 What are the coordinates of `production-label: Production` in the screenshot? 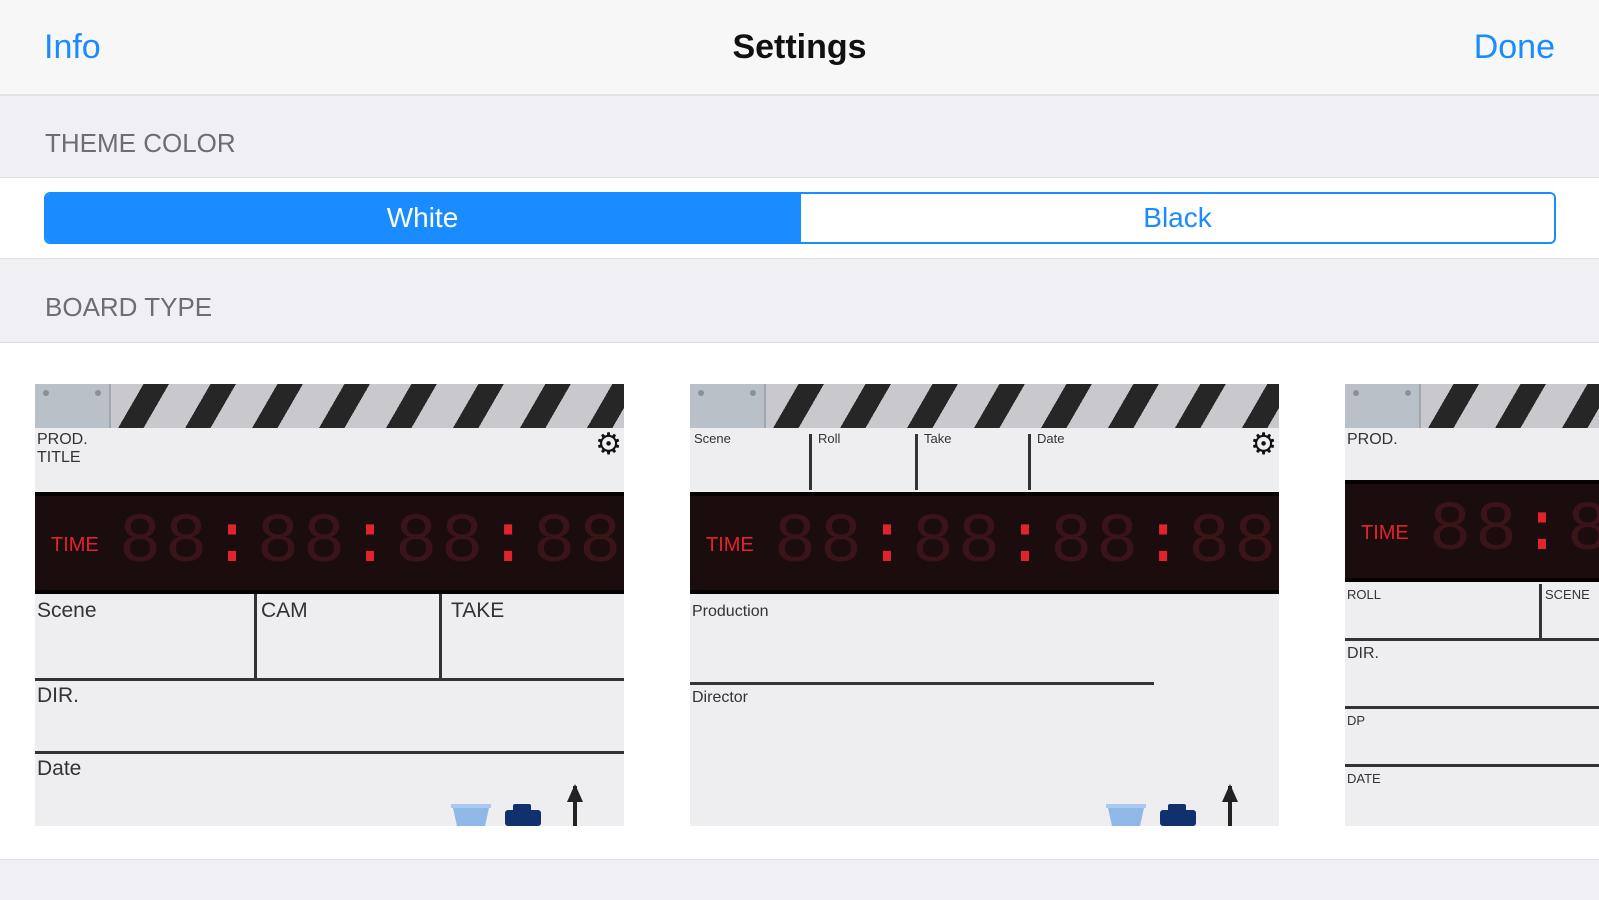 It's located at (730, 611).